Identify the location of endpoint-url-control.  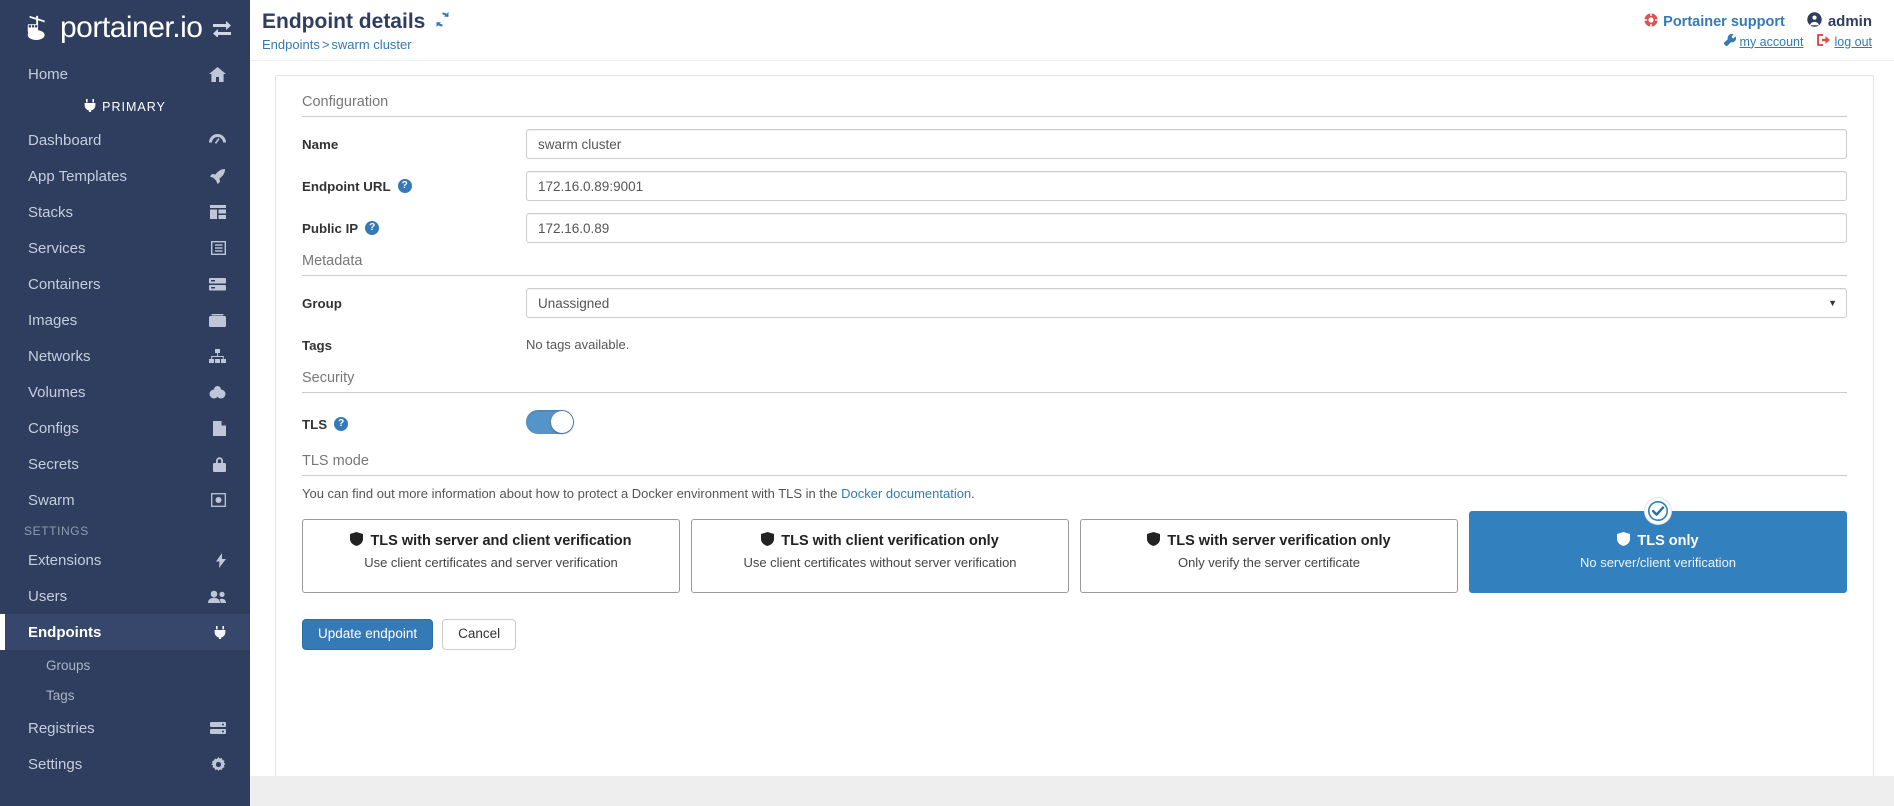
(1186, 186).